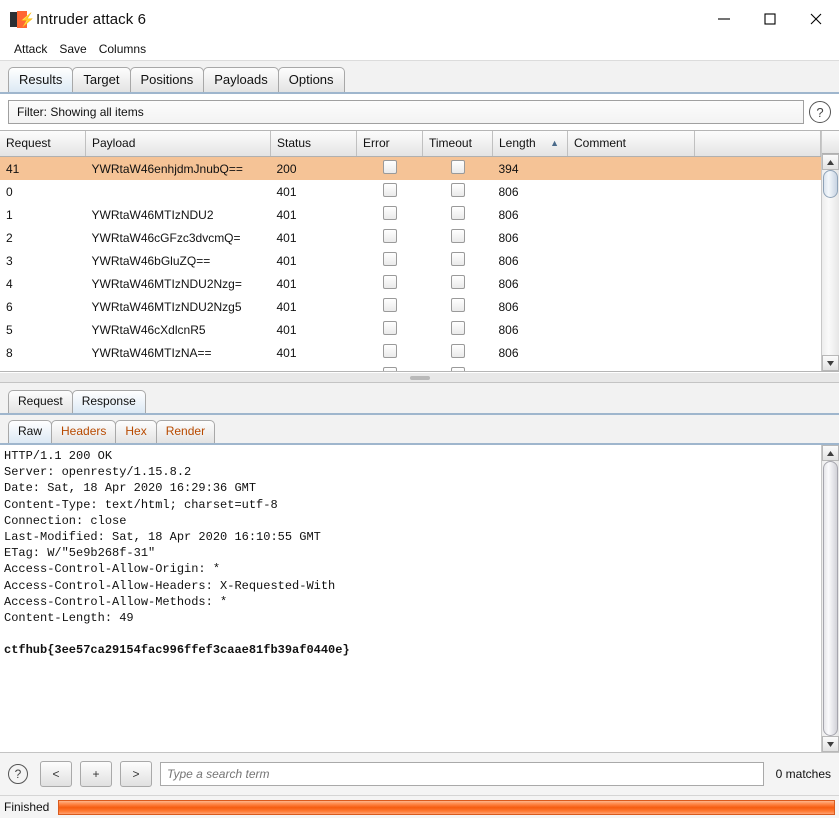  Describe the element at coordinates (830, 262) in the screenshot. I see `results-scroll-track` at that location.